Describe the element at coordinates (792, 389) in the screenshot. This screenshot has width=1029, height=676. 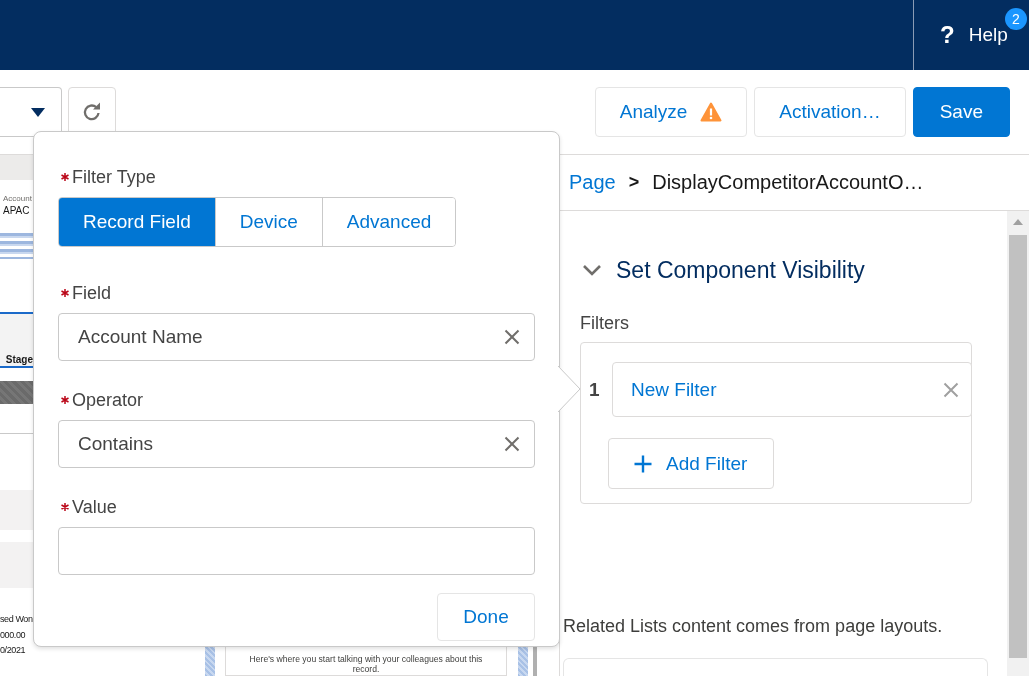
I see `filter-item: New Filter` at that location.